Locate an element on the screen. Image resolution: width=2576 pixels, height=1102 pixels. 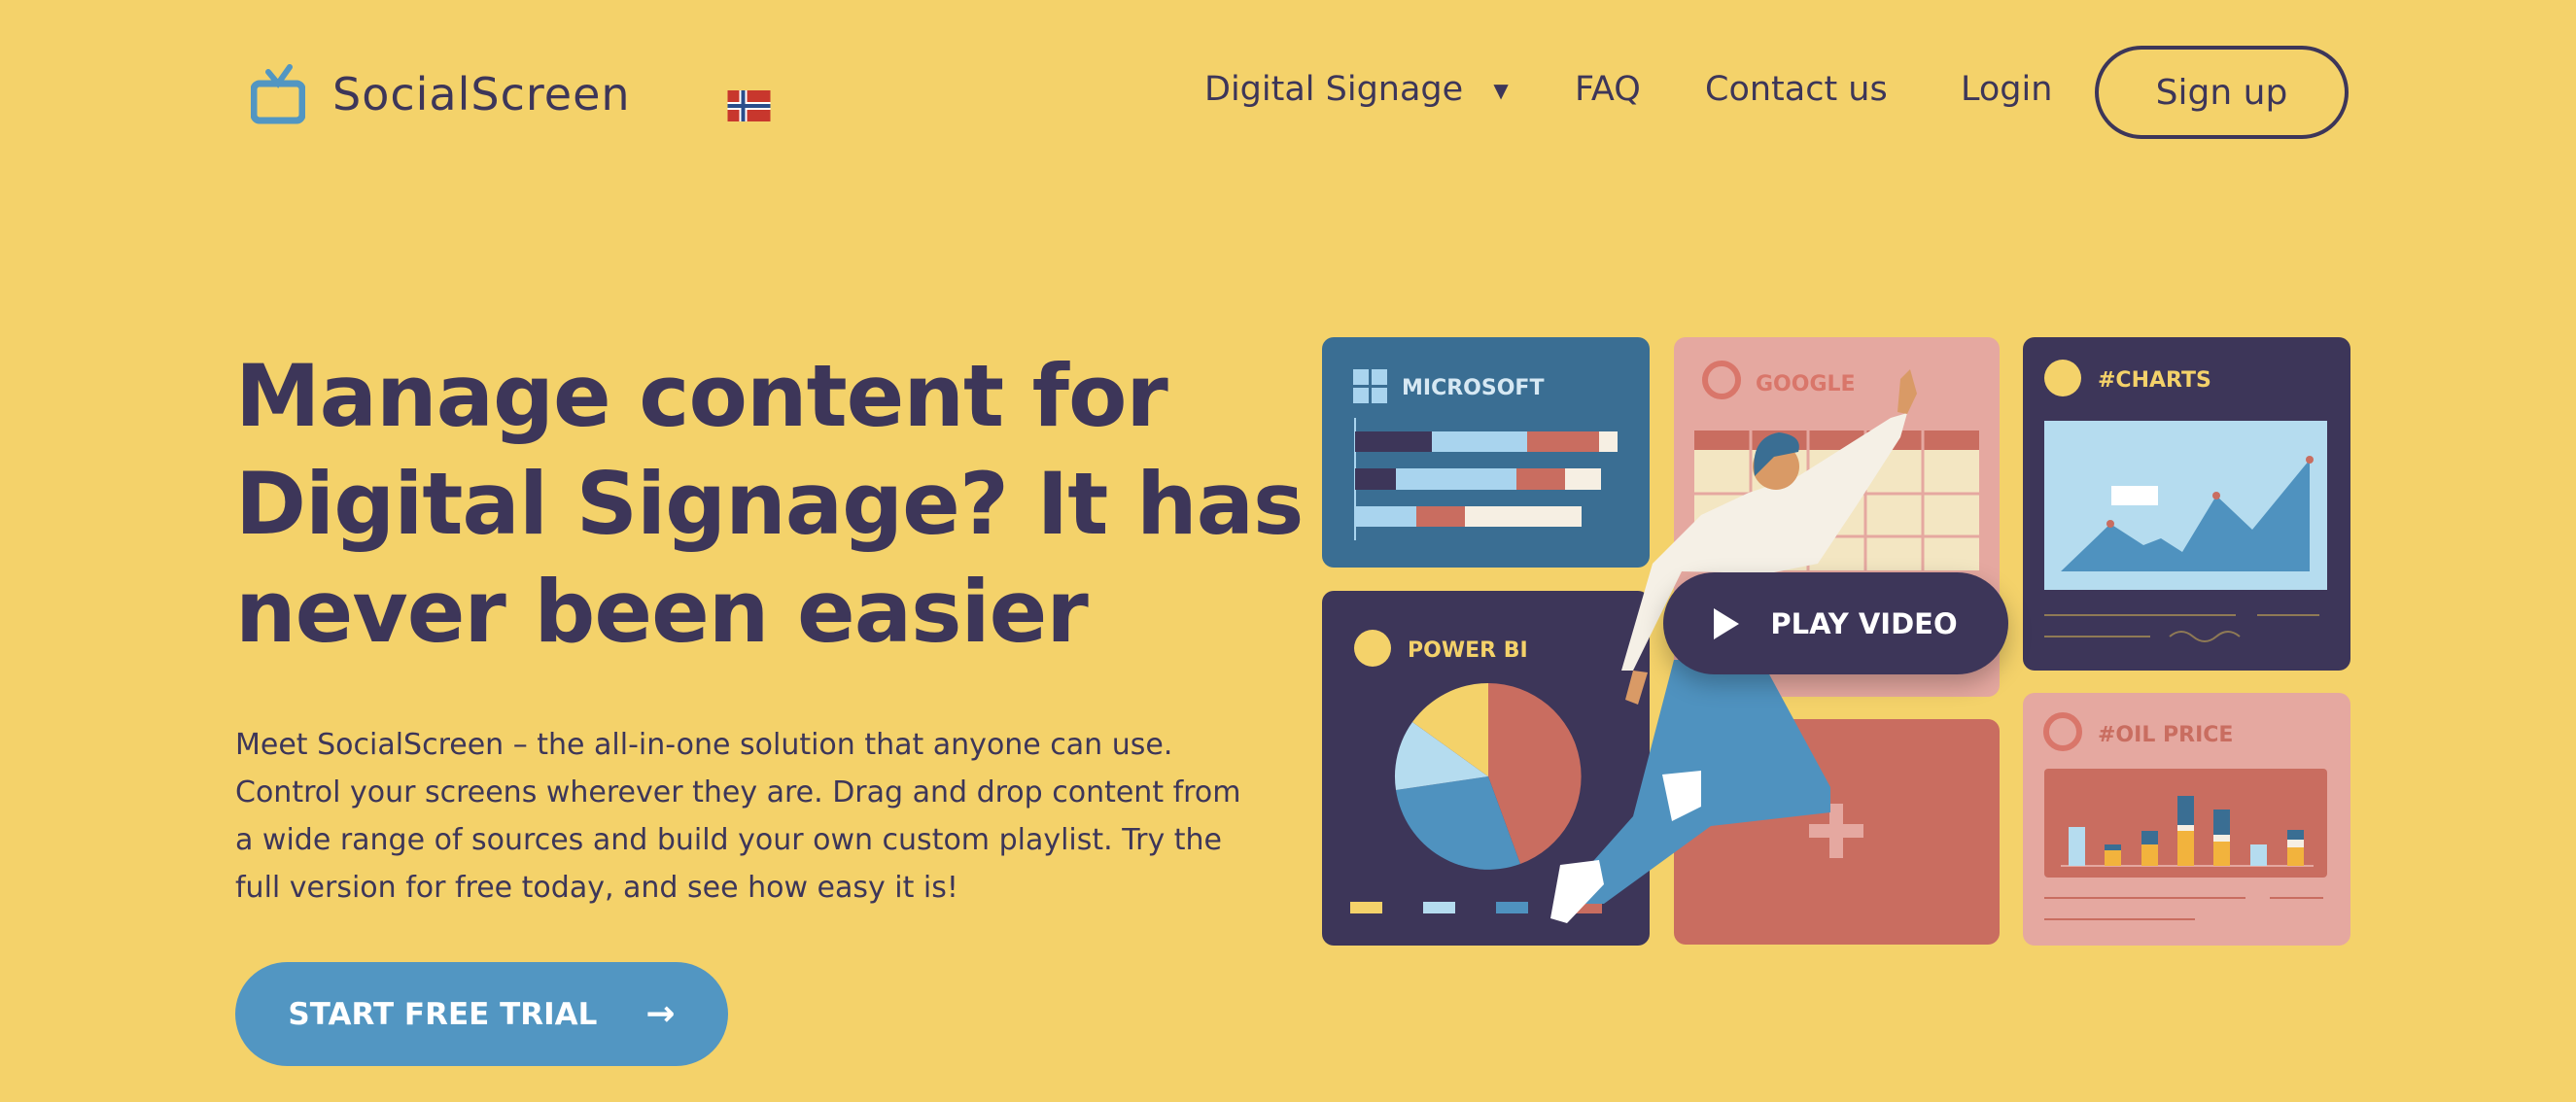
oil-price-card: #OIL PRICE is located at coordinates (2187, 819).